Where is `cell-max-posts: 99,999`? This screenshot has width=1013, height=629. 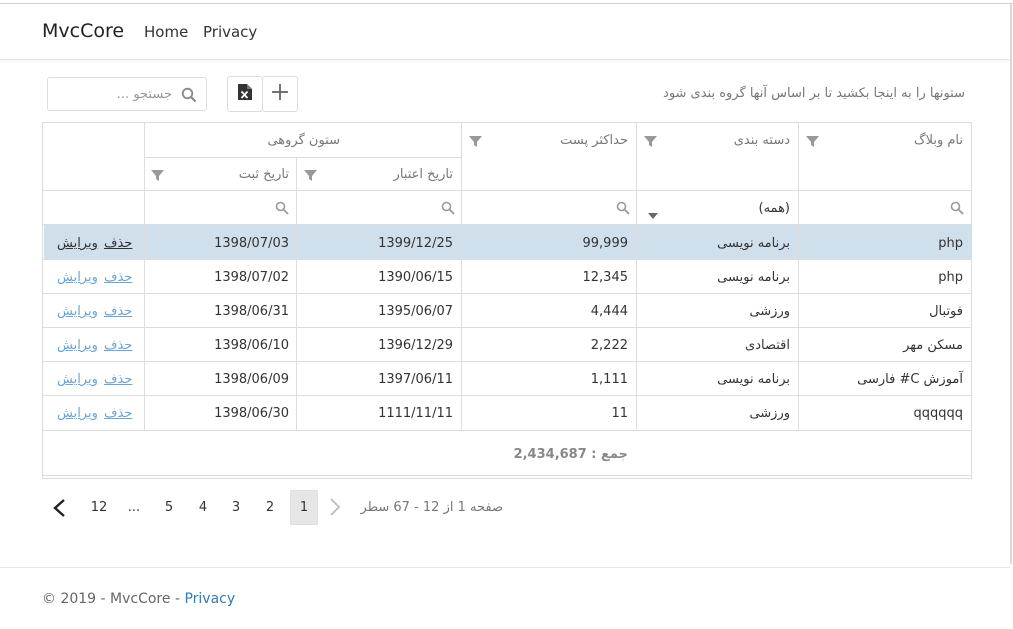 cell-max-posts: 99,999 is located at coordinates (605, 243).